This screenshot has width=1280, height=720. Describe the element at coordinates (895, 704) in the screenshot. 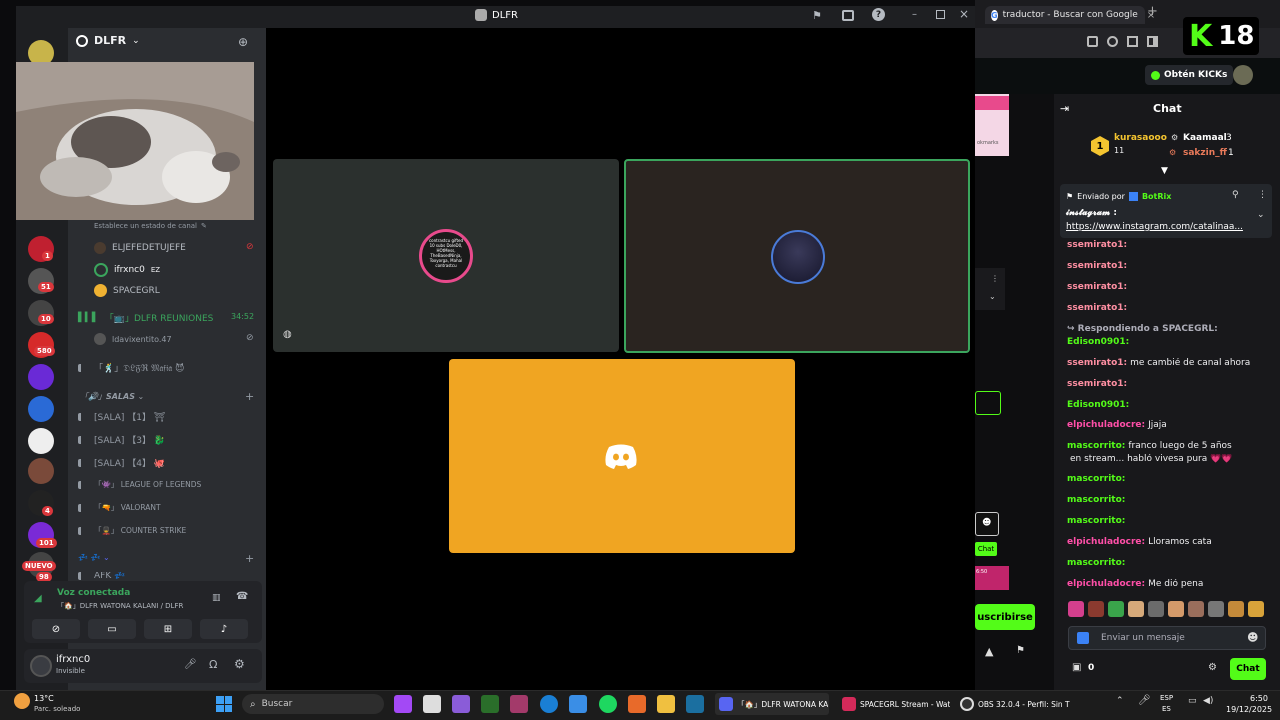

I see `taskbar-item-browser: SPACEGRL Stream - Wat` at that location.